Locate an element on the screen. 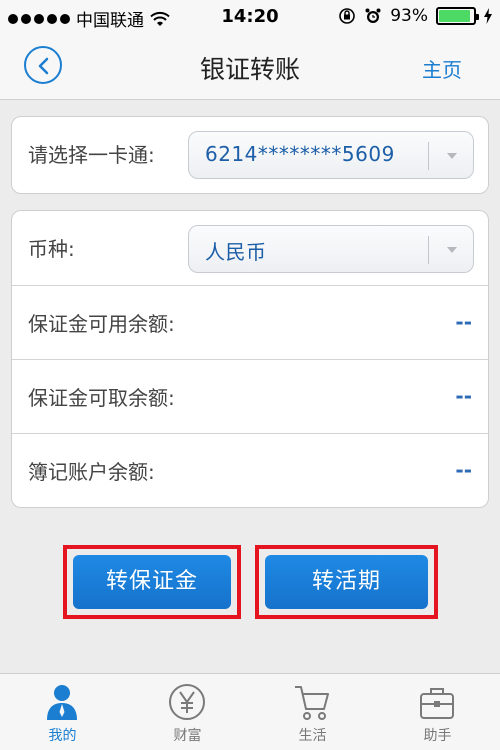 The width and height of the screenshot is (500, 750). tab-assistant: 助手 is located at coordinates (437, 712).